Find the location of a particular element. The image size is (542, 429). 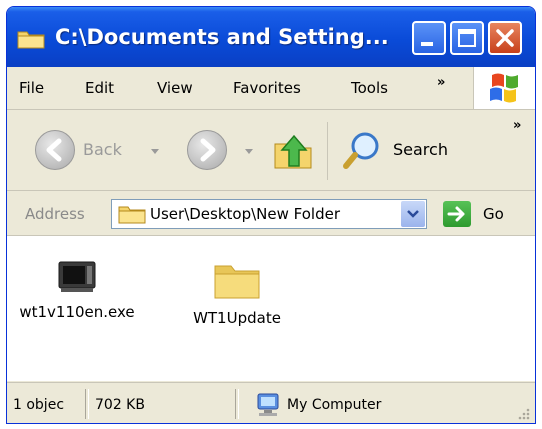

address-dropdown-button is located at coordinates (413, 214).